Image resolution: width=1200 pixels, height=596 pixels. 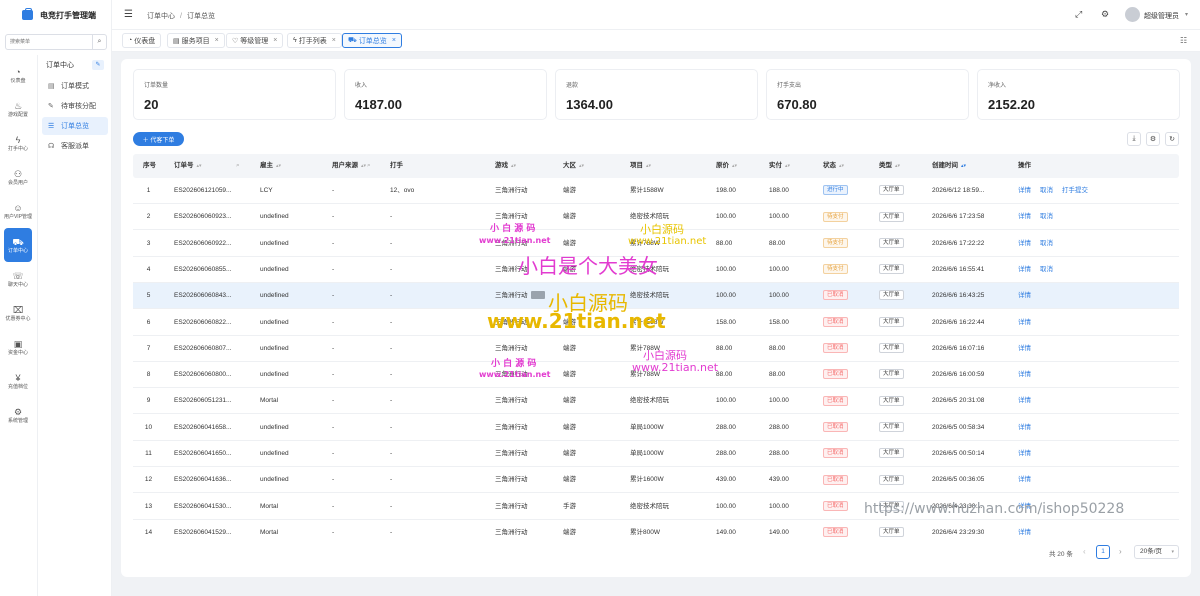 I want to click on column-header-created: 创建时间 ▴▾, so click(x=949, y=166).